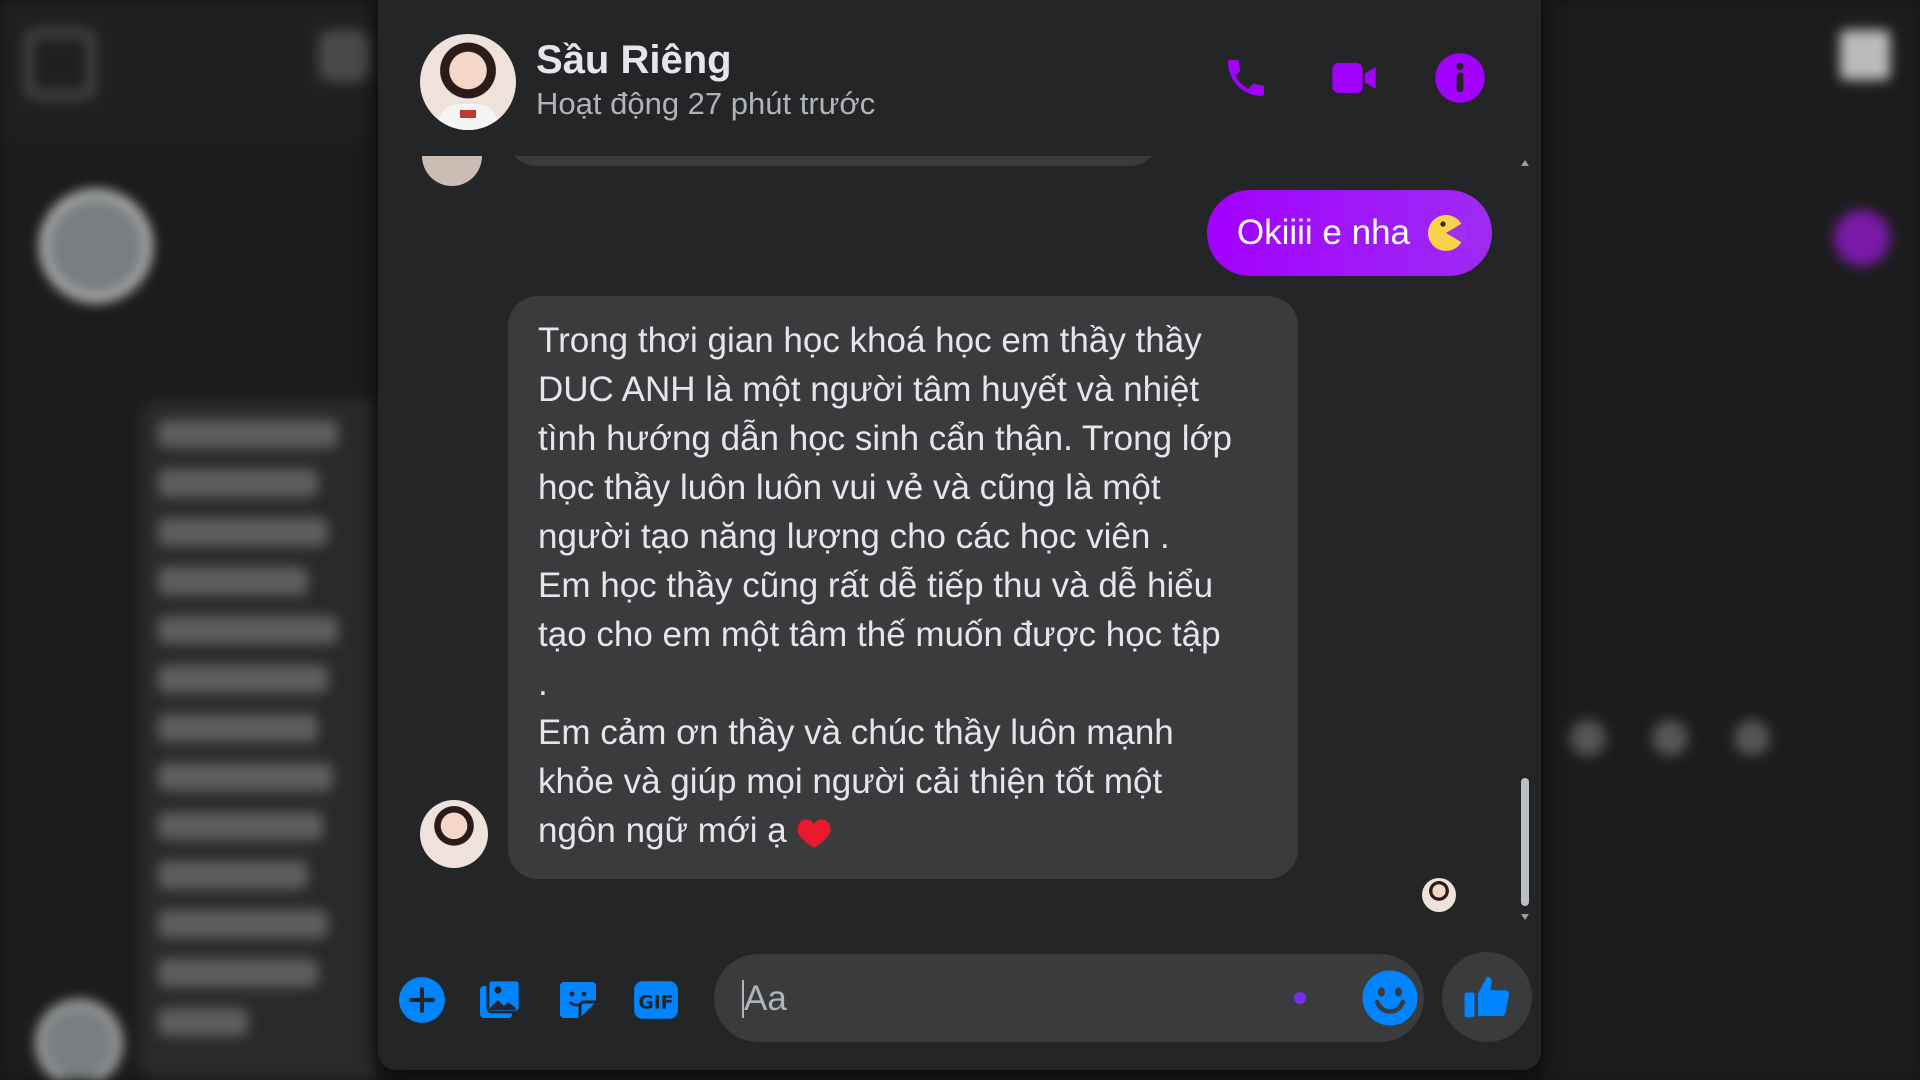 The height and width of the screenshot is (1080, 1920). I want to click on sender-avatar, so click(454, 834).